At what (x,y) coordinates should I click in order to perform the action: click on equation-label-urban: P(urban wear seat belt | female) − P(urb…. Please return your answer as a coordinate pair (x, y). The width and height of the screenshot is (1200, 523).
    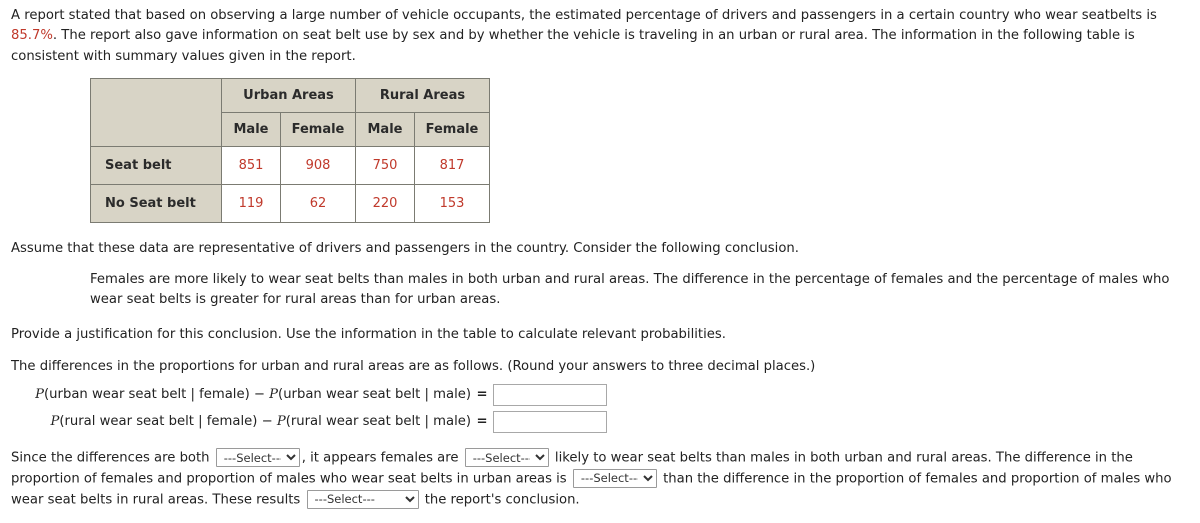
    Looking at the image, I should click on (241, 394).